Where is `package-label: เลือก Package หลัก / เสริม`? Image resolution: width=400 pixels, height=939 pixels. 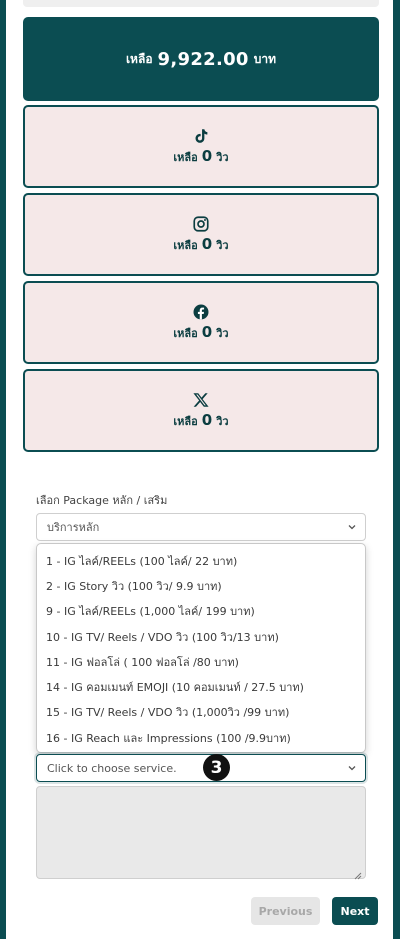
package-label: เลือก Package หลัก / เสริม is located at coordinates (102, 500).